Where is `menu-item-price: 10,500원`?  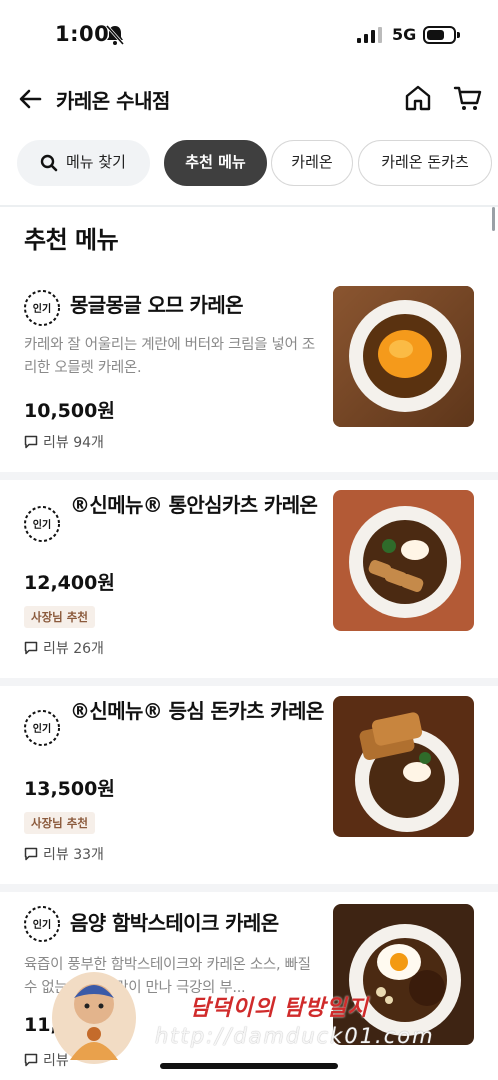 menu-item-price: 10,500원 is located at coordinates (69, 411).